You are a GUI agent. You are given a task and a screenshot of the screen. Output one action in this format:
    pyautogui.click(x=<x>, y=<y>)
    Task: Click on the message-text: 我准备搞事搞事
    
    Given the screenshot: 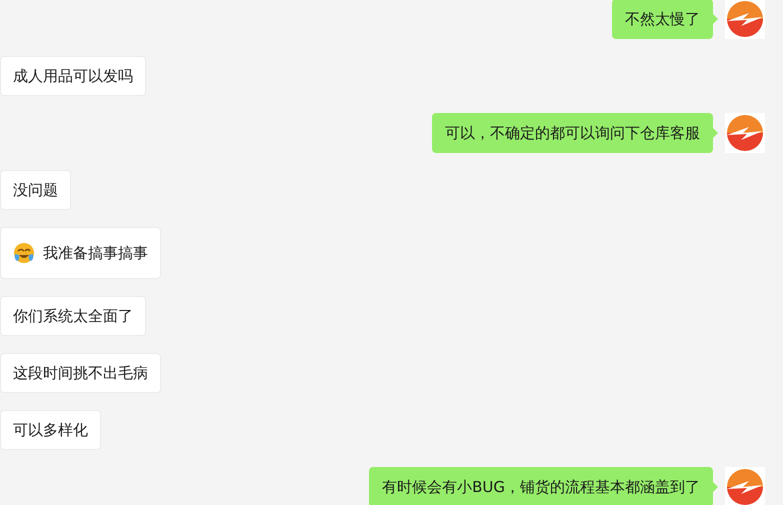 What is the action you would take?
    pyautogui.click(x=95, y=253)
    